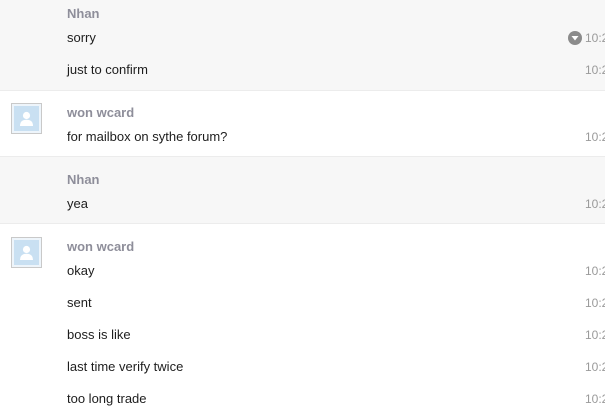 This screenshot has height=409, width=605. I want to click on message-text: yea, so click(77, 203).